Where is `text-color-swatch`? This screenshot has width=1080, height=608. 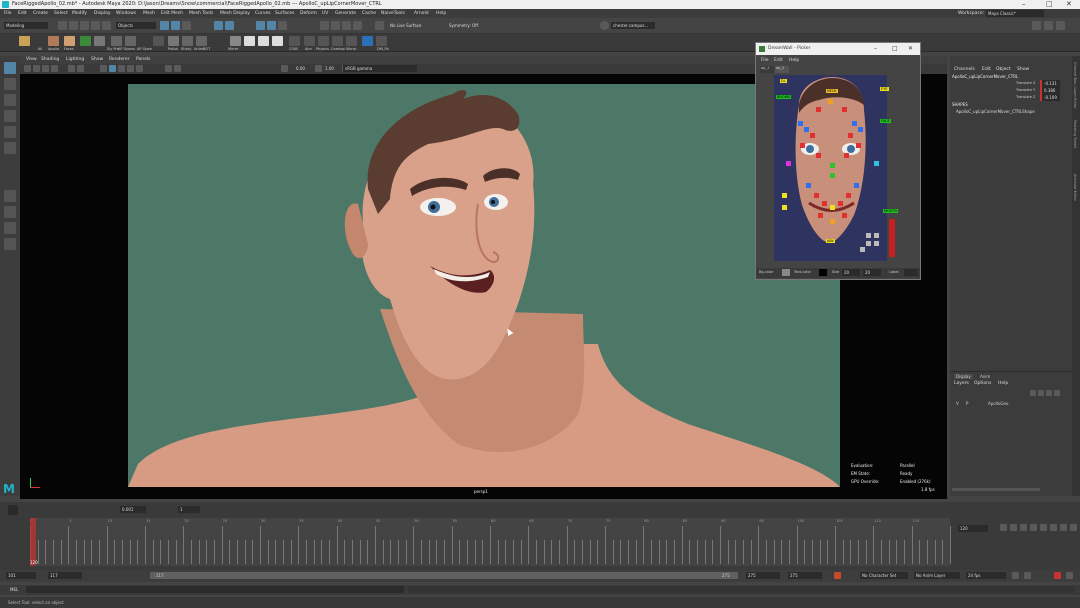
text-color-swatch is located at coordinates (823, 272).